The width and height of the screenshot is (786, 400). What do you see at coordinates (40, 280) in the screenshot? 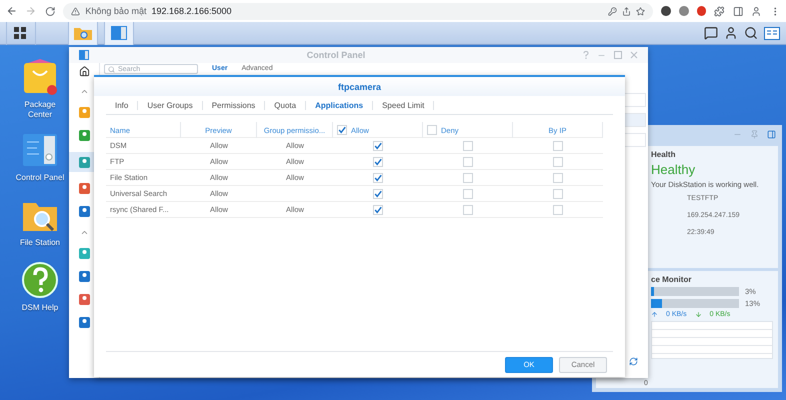
I see `help-icon` at bounding box center [40, 280].